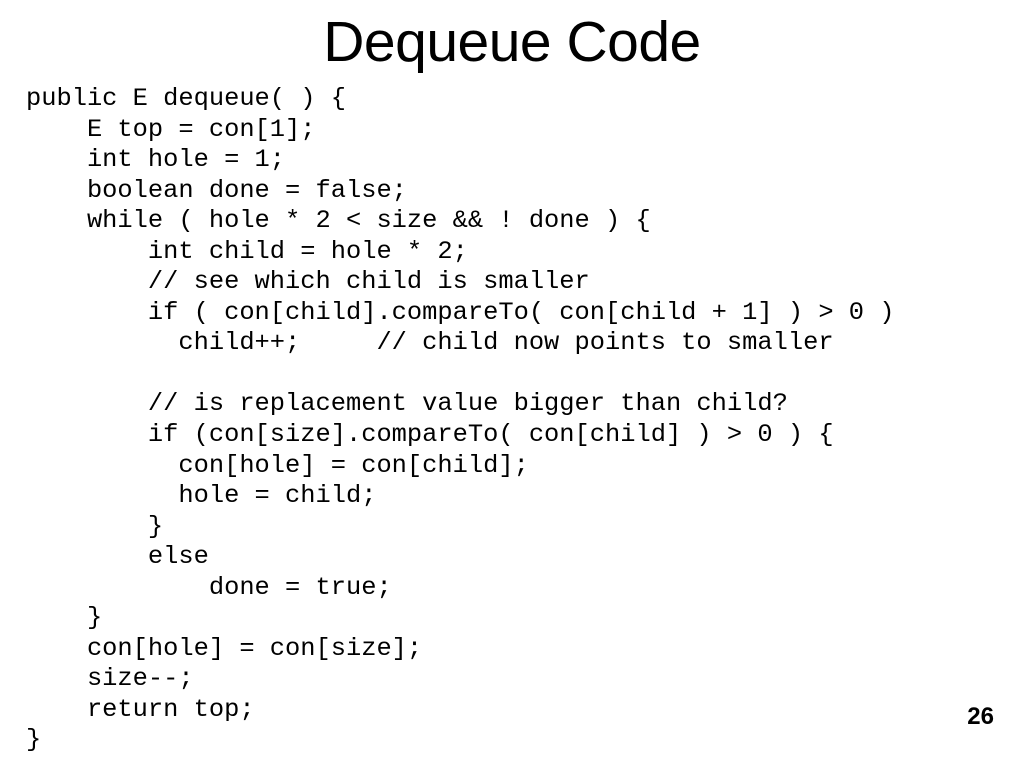 The height and width of the screenshot is (768, 1024). I want to click on code-line: return top;, so click(140, 709).